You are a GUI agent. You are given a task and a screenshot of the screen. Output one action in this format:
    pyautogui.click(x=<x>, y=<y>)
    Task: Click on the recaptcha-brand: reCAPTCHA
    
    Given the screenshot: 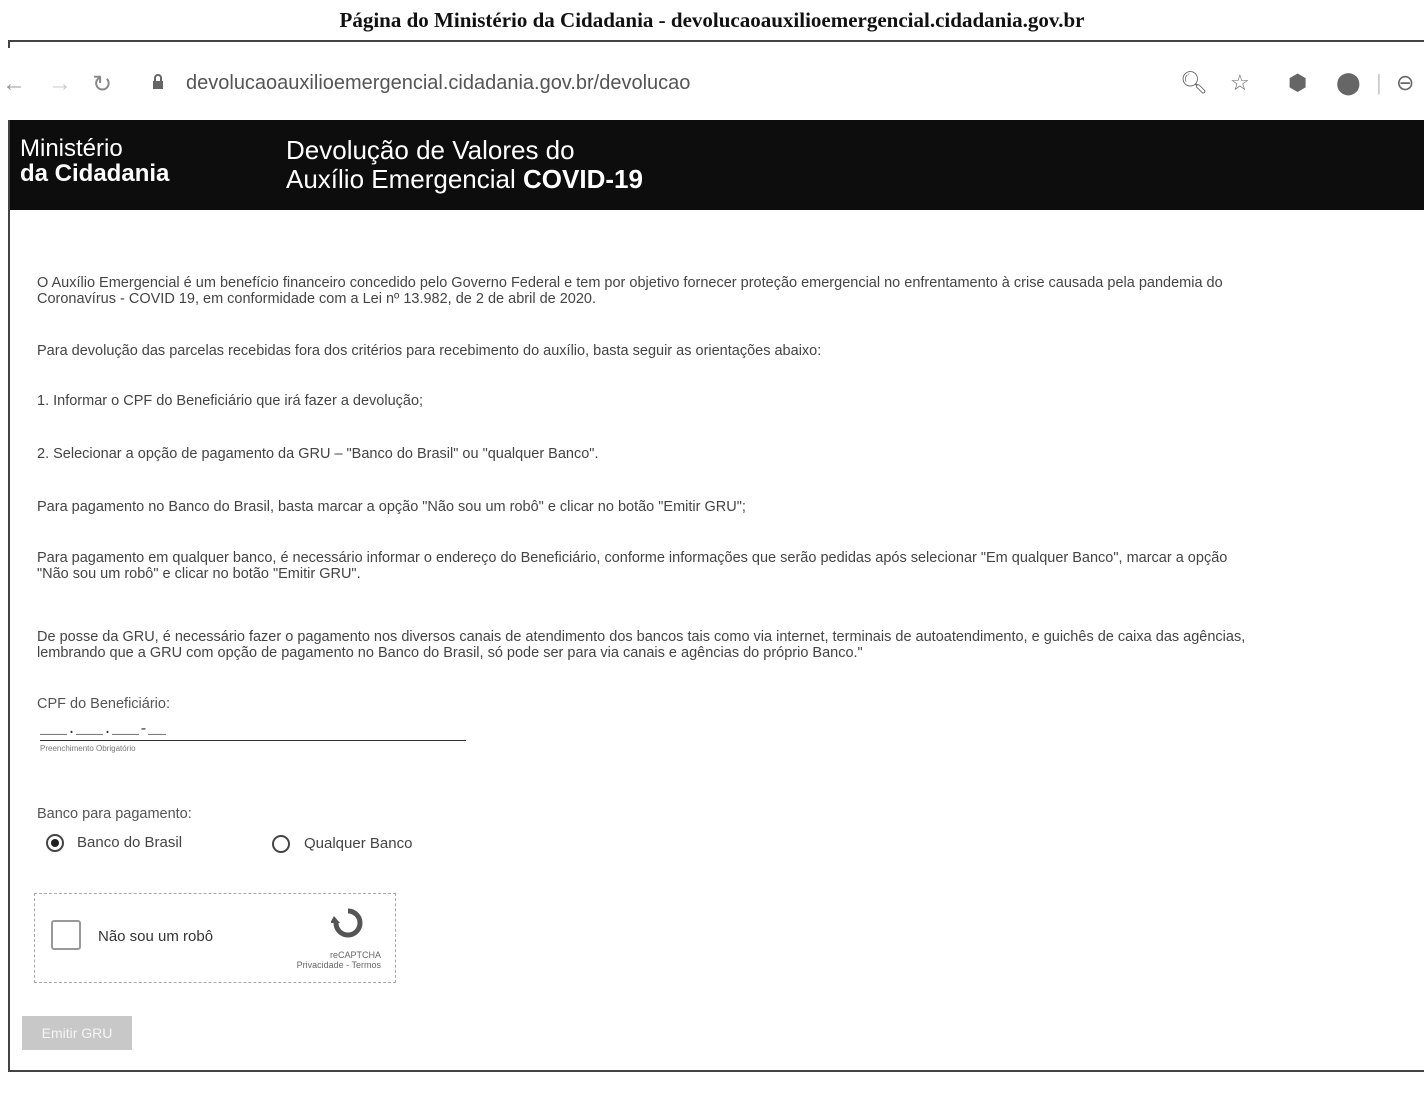 What is the action you would take?
    pyautogui.click(x=355, y=955)
    